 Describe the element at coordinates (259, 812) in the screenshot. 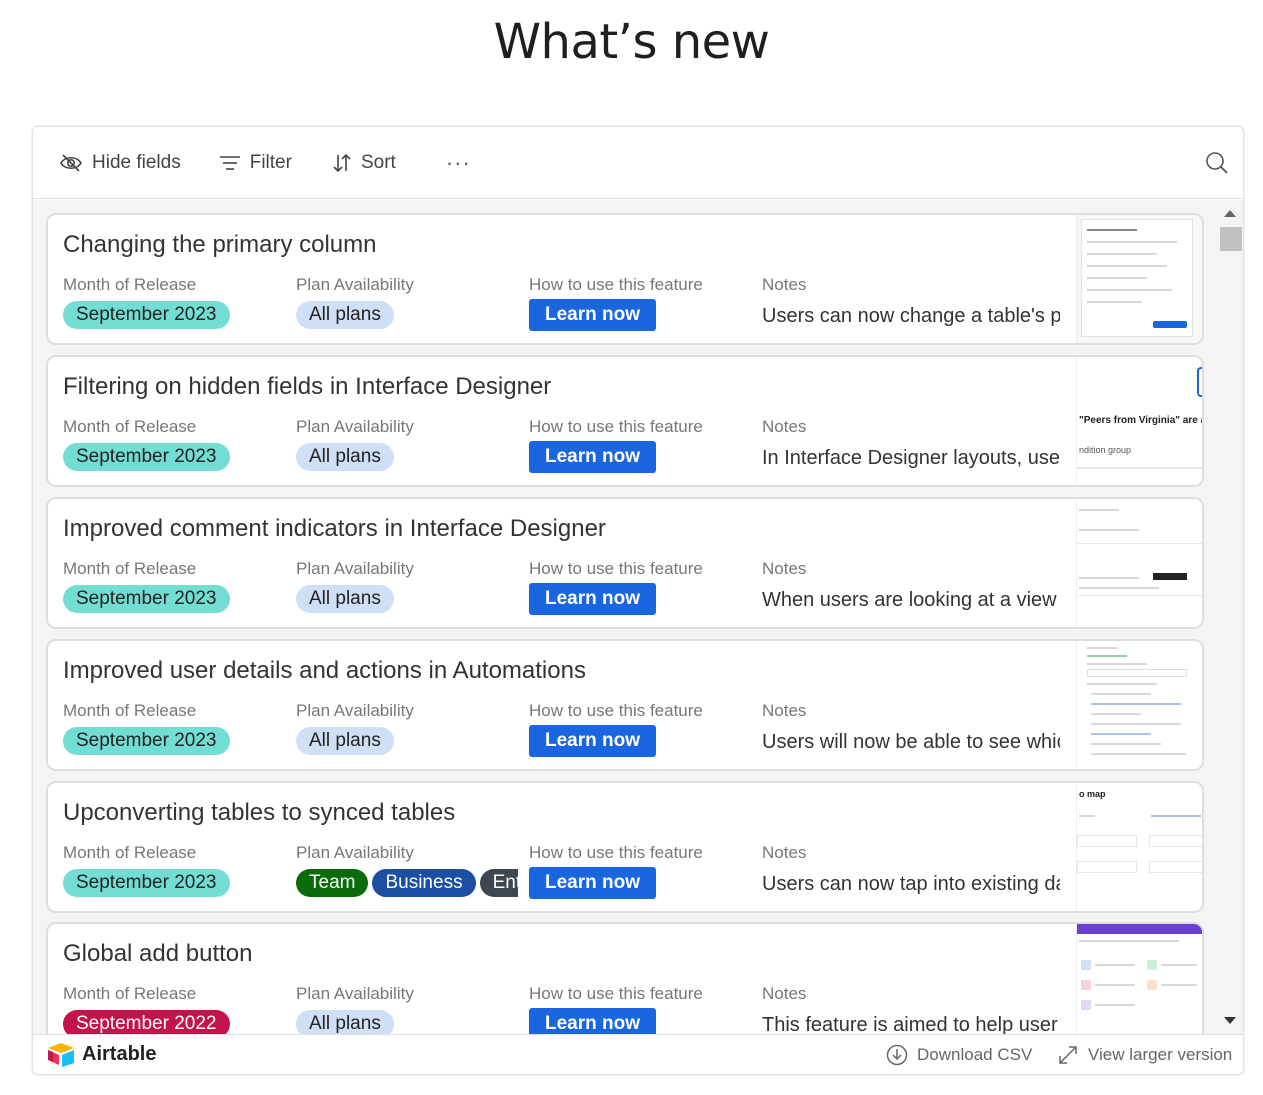

I see `record-title: Upconverting tables to synced tables` at that location.